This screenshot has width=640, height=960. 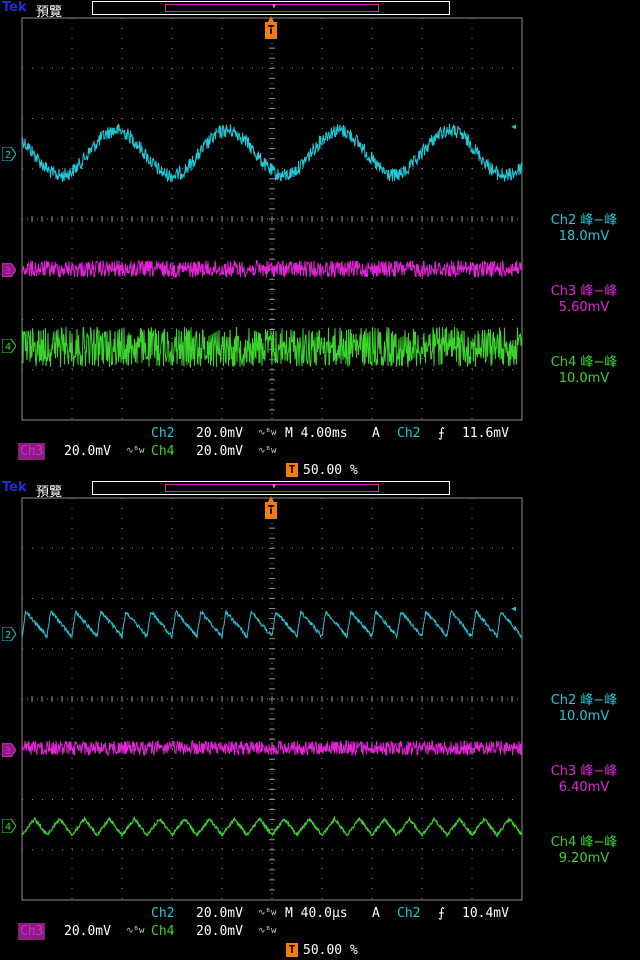 I want to click on measurement-ch2: Ch2 峰−峰 18.0mV, so click(x=584, y=229).